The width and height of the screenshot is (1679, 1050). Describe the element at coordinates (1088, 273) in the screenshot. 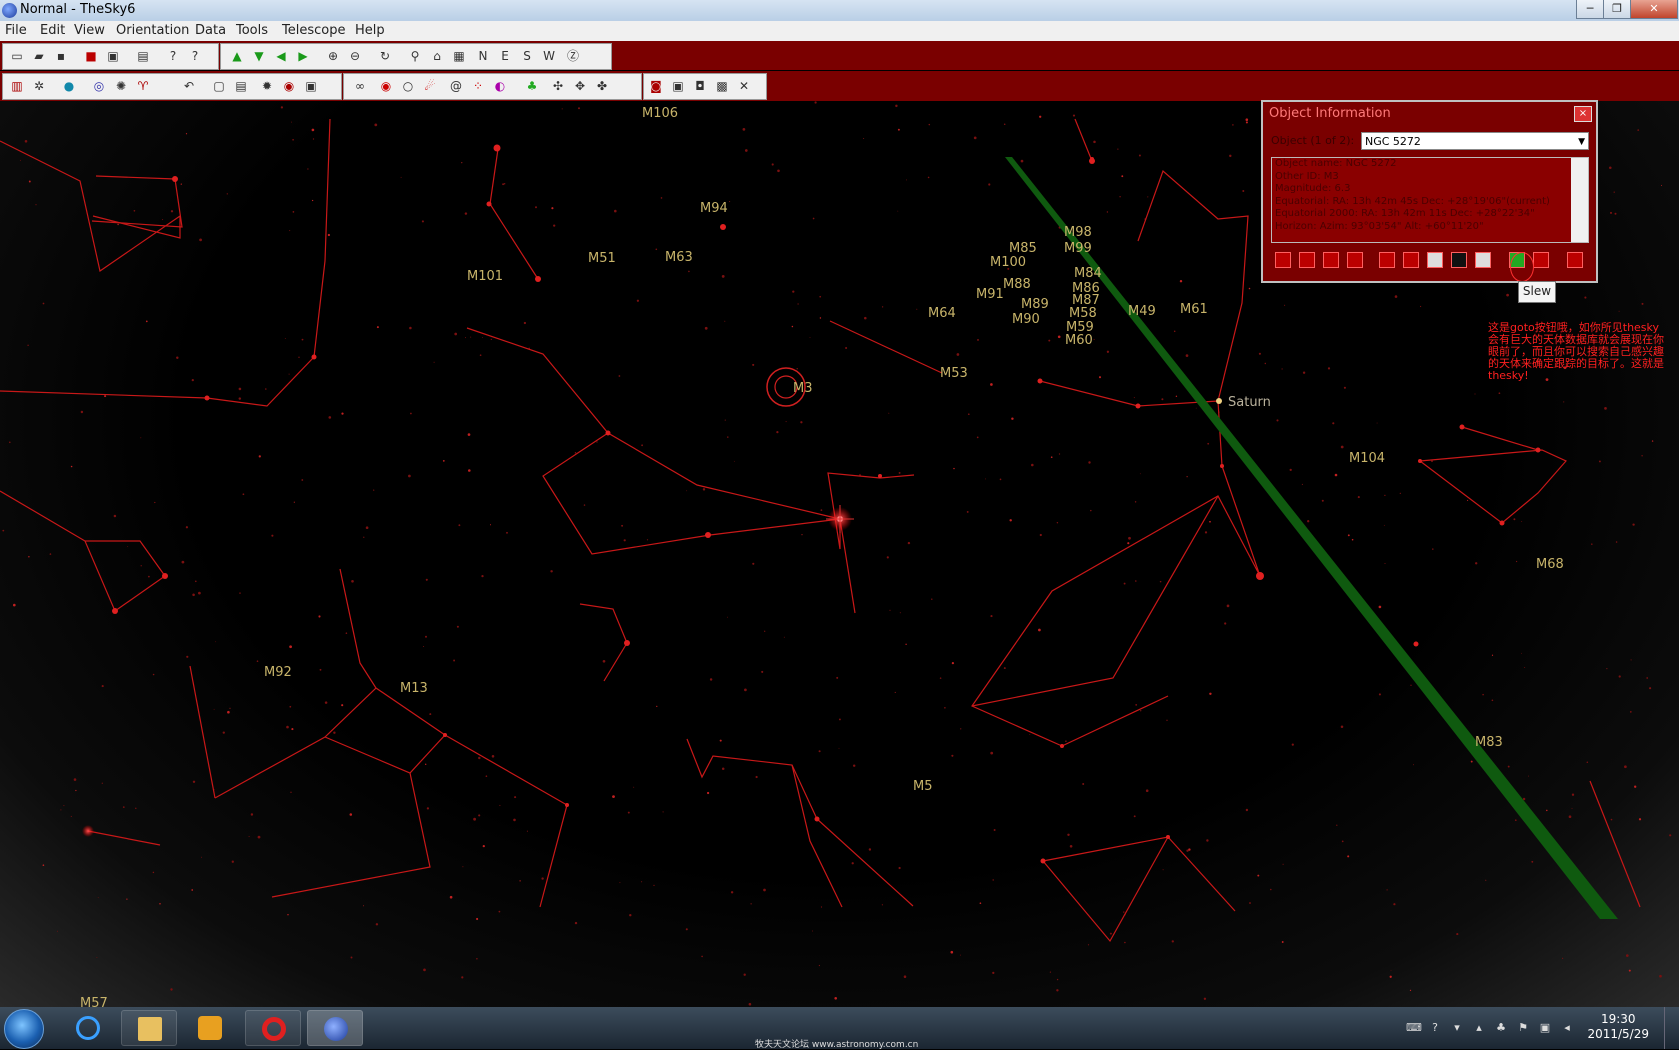

I see `object-label: M84` at that location.